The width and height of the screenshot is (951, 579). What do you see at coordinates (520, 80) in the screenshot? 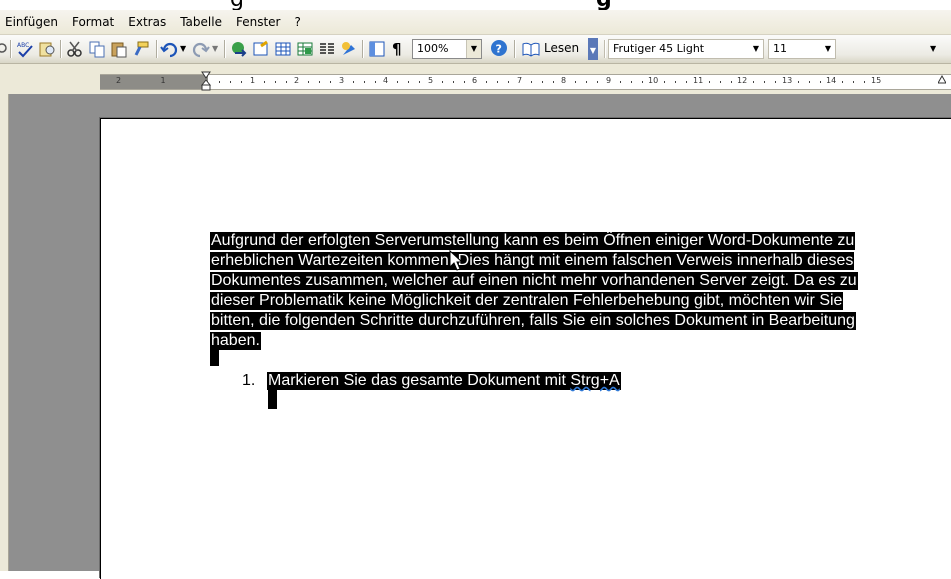
I see `ruler-number: 7` at bounding box center [520, 80].